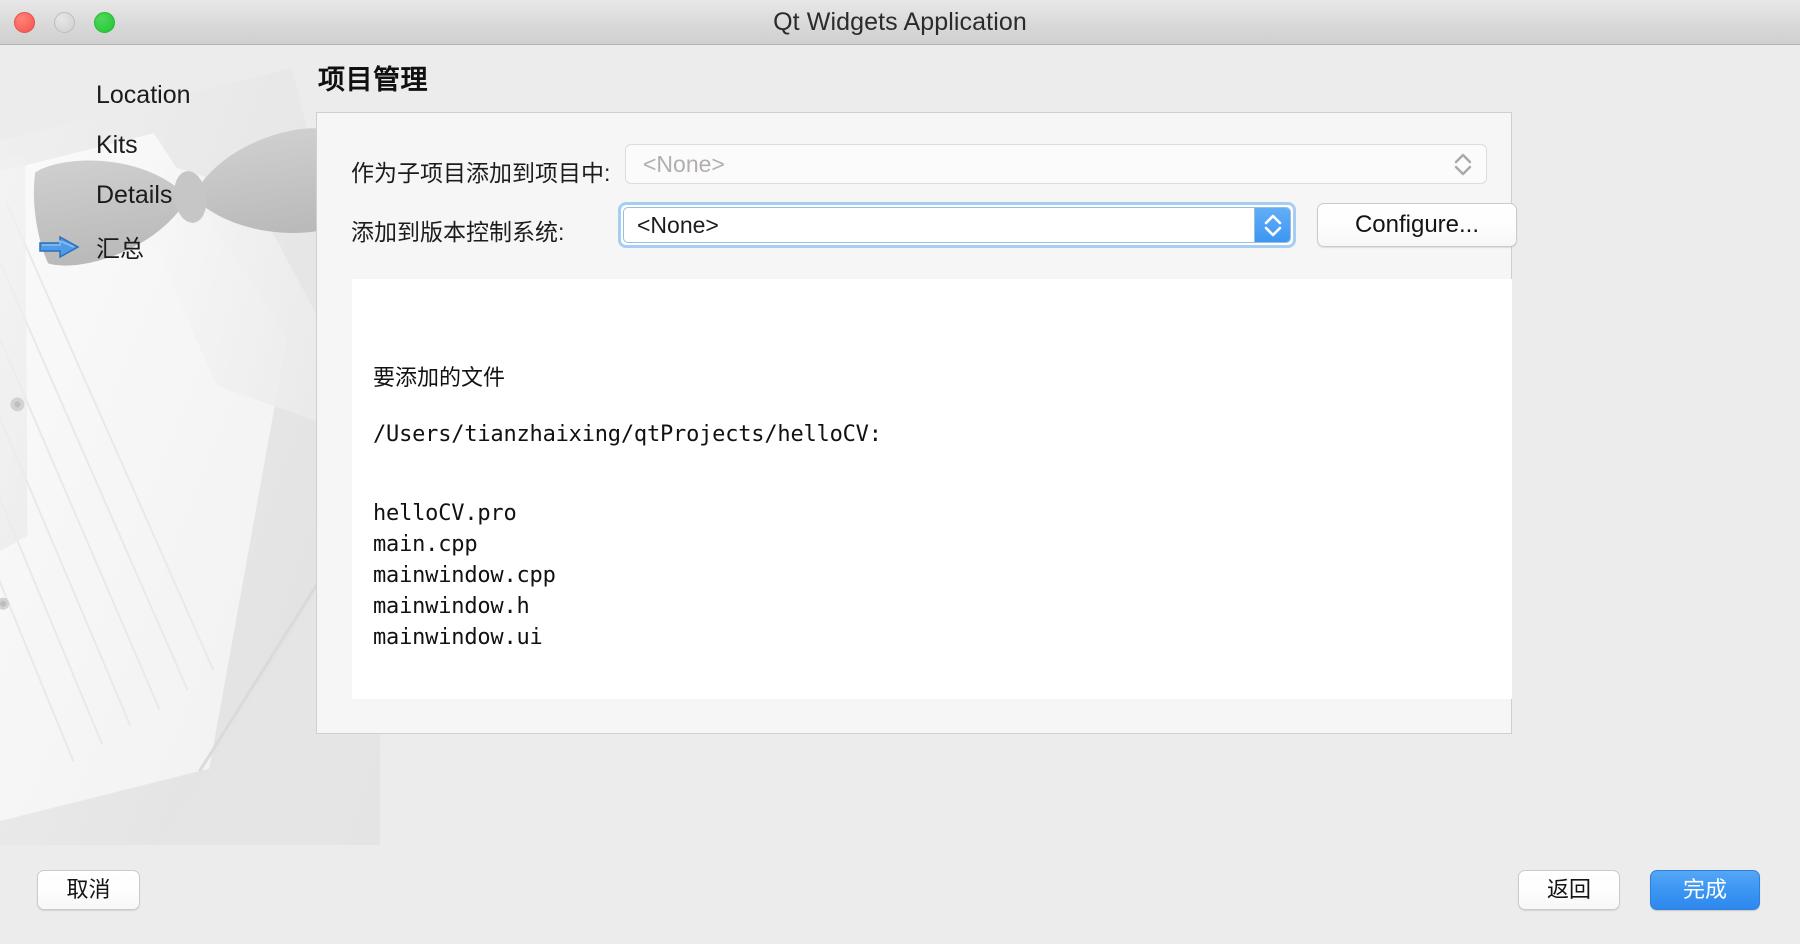 This screenshot has height=944, width=1800. I want to click on summary-path: /Users/tianzhaixing/qtProjects/helloCV:, so click(627, 434).